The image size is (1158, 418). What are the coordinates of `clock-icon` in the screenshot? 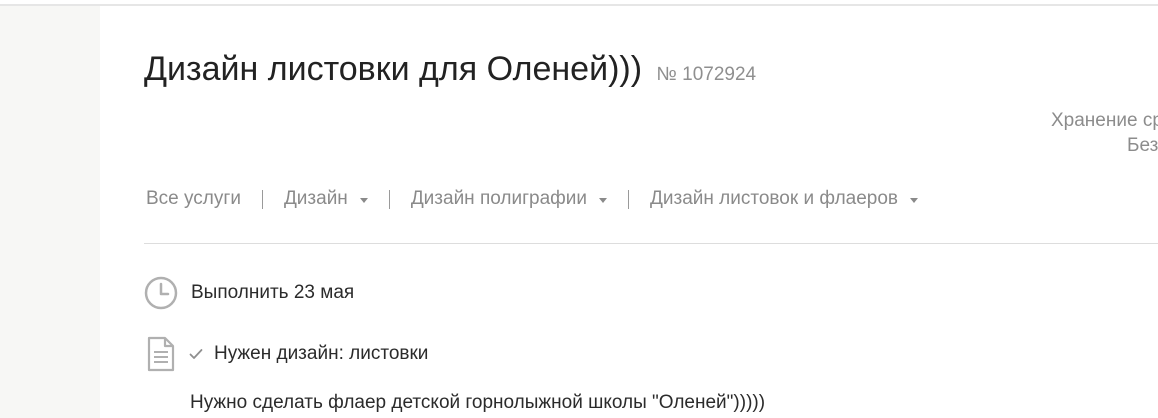 It's located at (161, 293).